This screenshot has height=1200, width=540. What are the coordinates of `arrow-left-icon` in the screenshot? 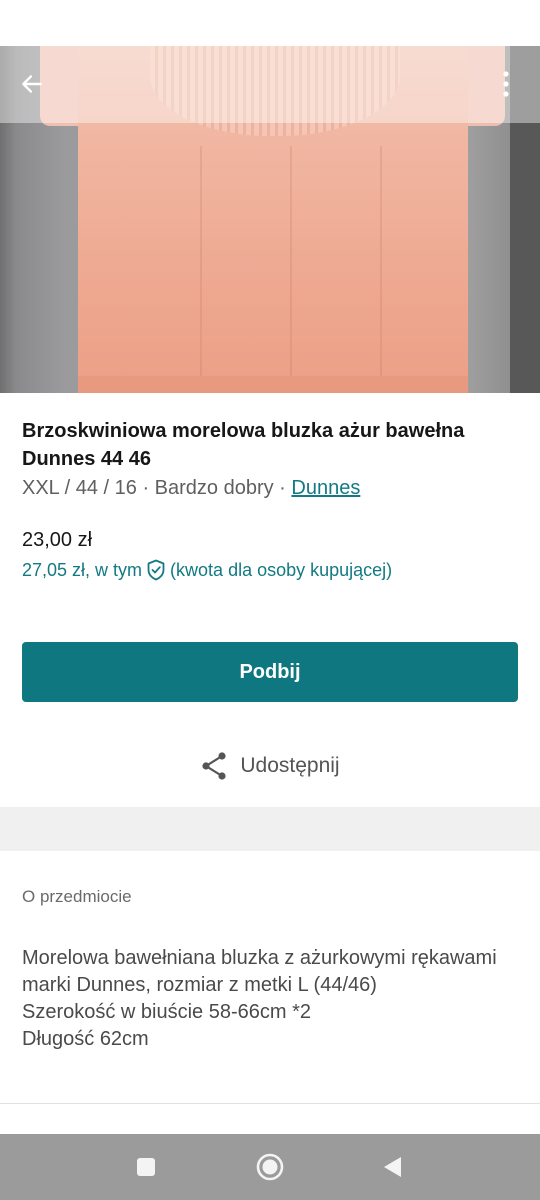 It's located at (32, 84).